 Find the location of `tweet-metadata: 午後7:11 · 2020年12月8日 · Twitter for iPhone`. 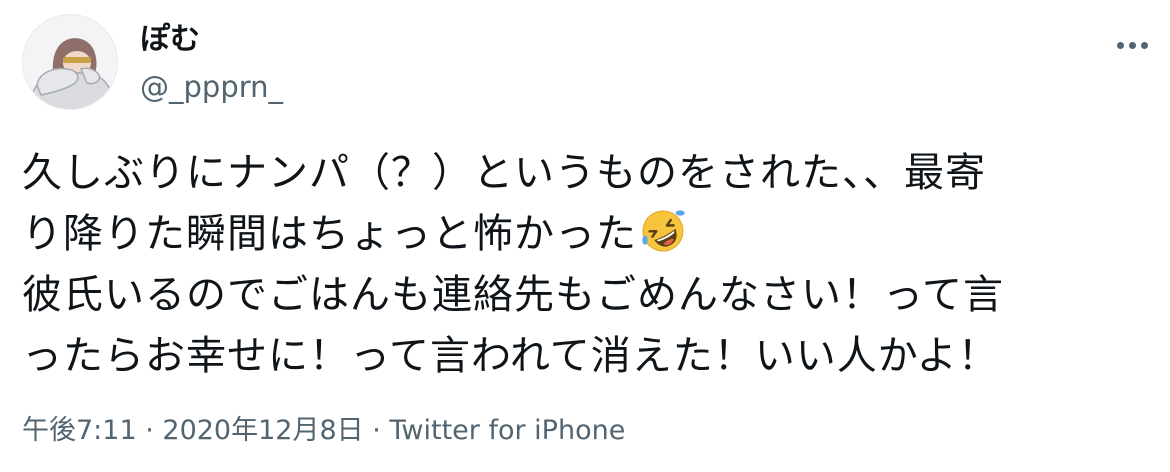

tweet-metadata: 午後7:11 · 2020年12月8日 · Twitter for iPhone is located at coordinates (323, 431).